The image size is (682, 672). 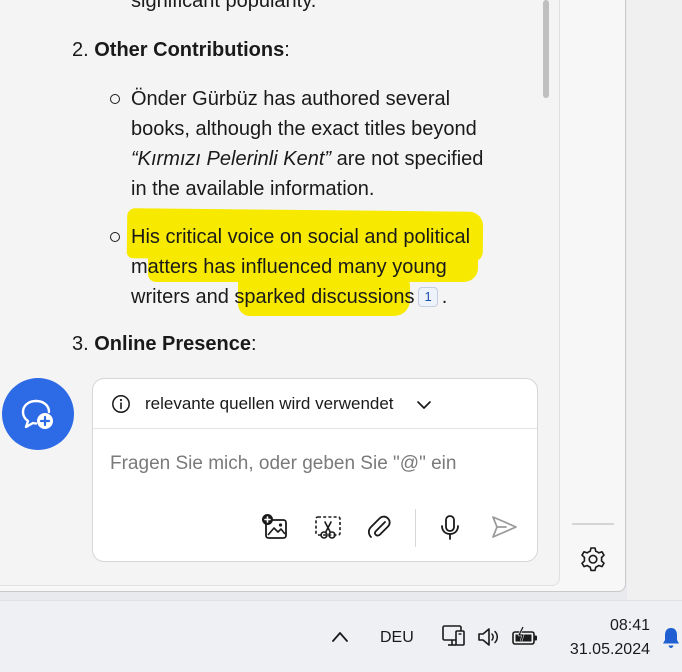 What do you see at coordinates (80, 50) in the screenshot?
I see `list-number: 2.` at bounding box center [80, 50].